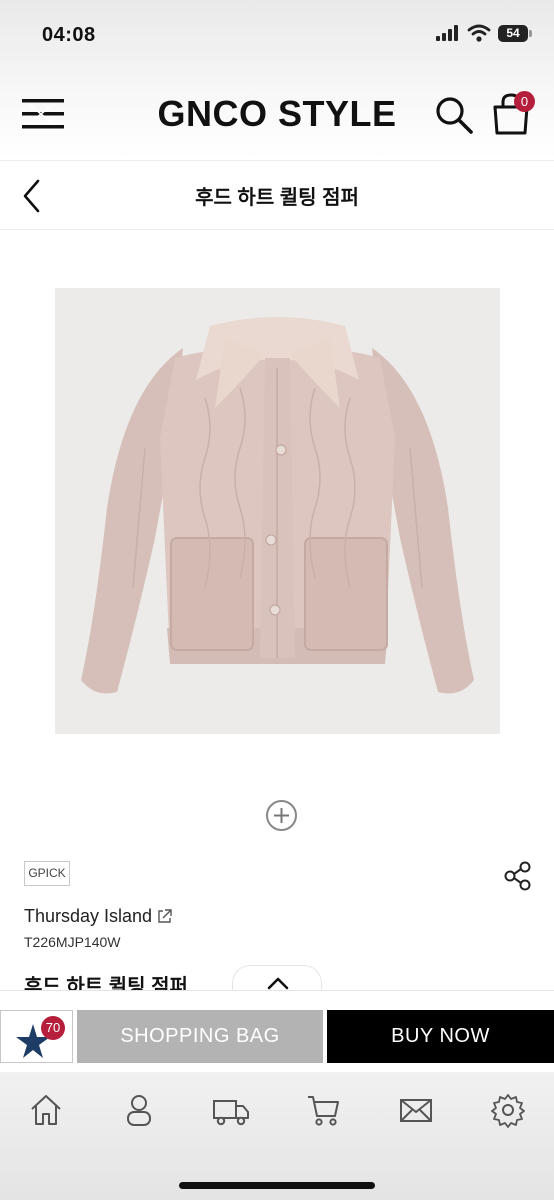 This screenshot has width=554, height=1200. I want to click on brand-link: Thursday Island, so click(88, 916).